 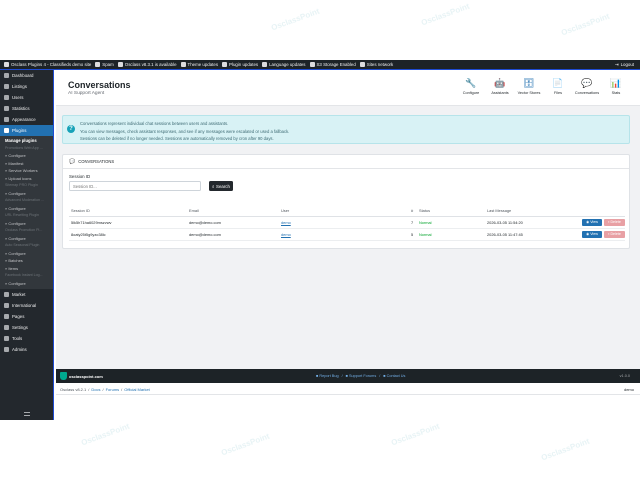 I want to click on nav-conversations: 💬 Conversations, so click(x=587, y=86).